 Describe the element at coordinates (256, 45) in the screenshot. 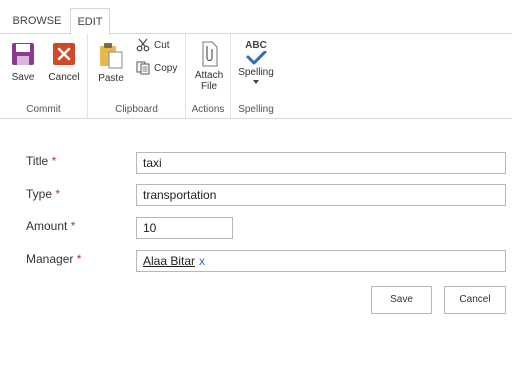

I see `abc-text: ABC` at that location.